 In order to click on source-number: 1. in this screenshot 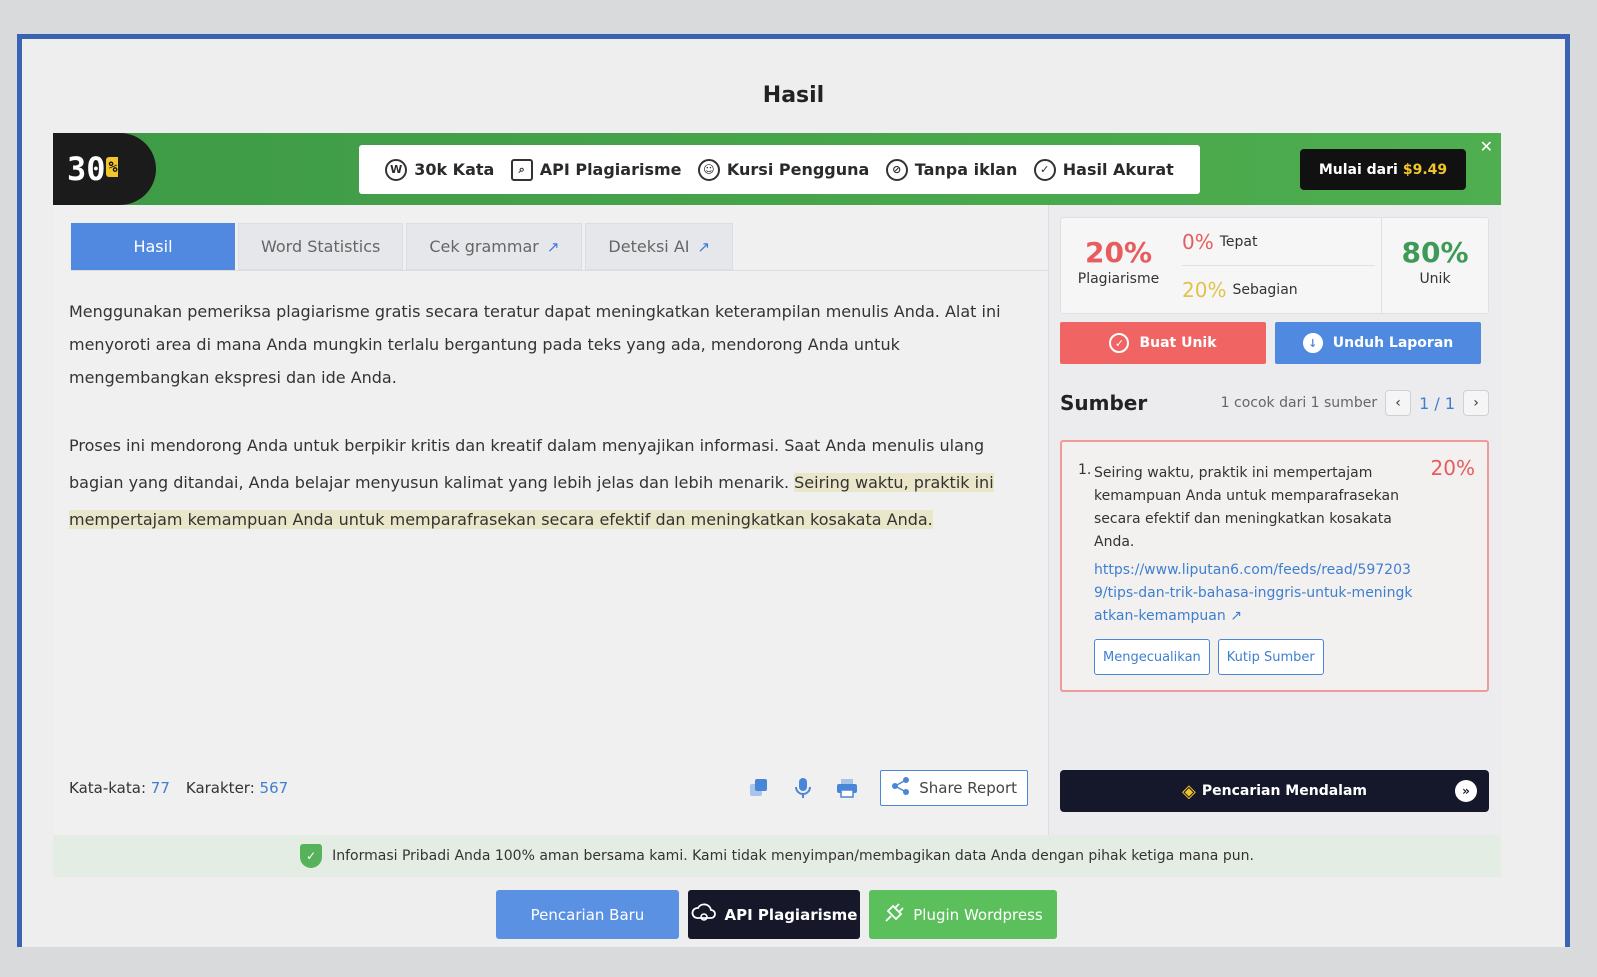, I will do `click(1085, 470)`.